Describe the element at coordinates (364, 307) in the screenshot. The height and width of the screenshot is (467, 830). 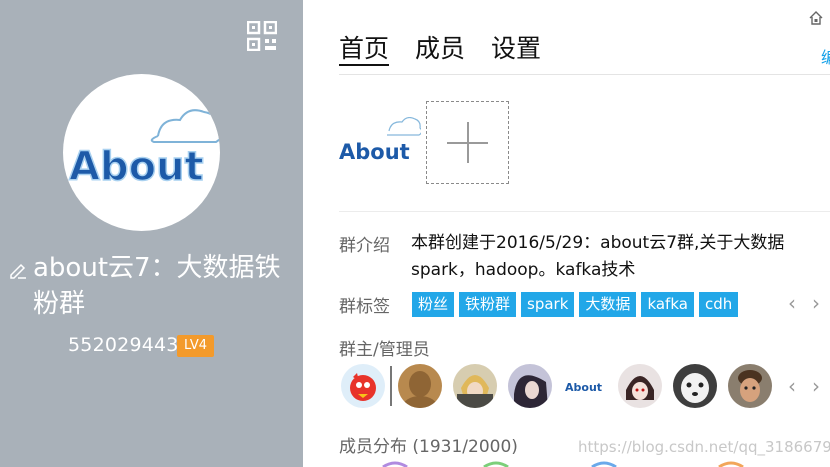
I see `tags-label: 群标签` at that location.